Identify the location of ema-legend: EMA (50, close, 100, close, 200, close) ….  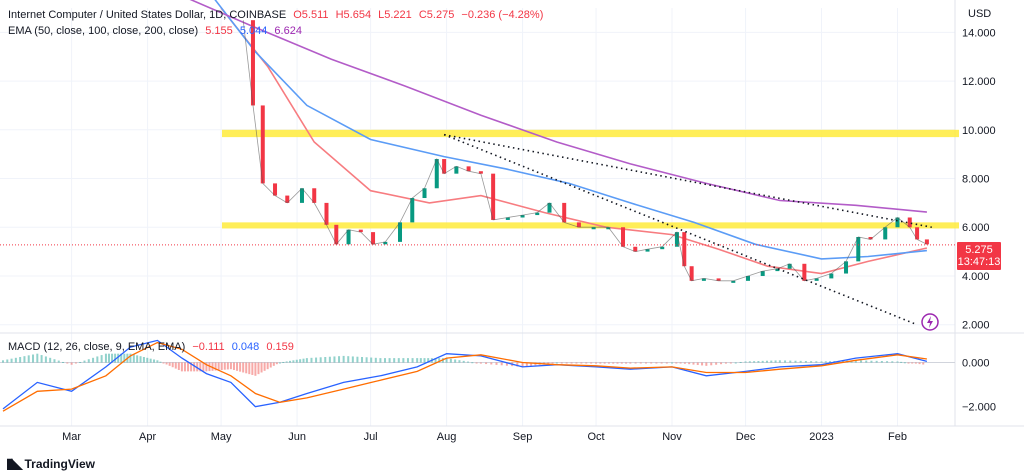
(157, 31).